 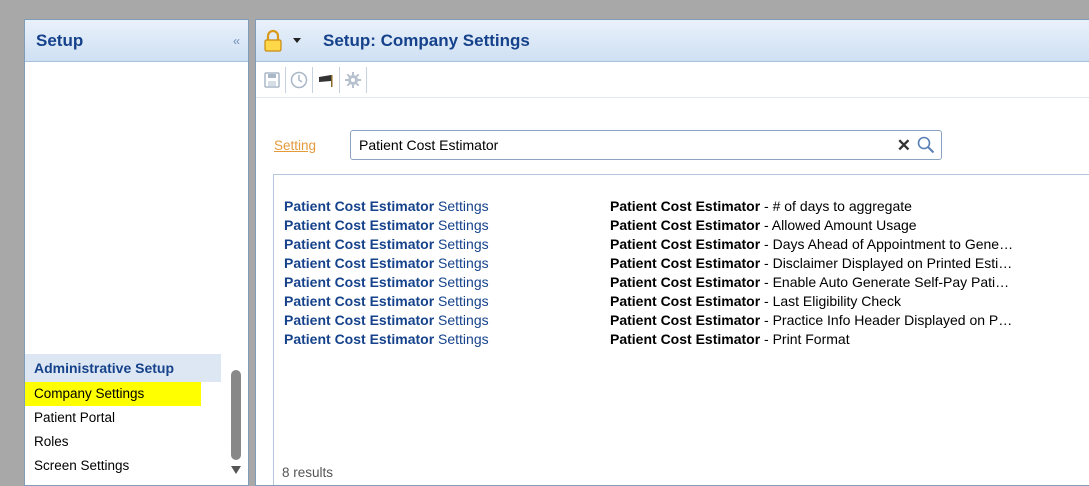 I want to click on result-setting-name: Patient Cost Estimator - Print Format, so click(x=849, y=339).